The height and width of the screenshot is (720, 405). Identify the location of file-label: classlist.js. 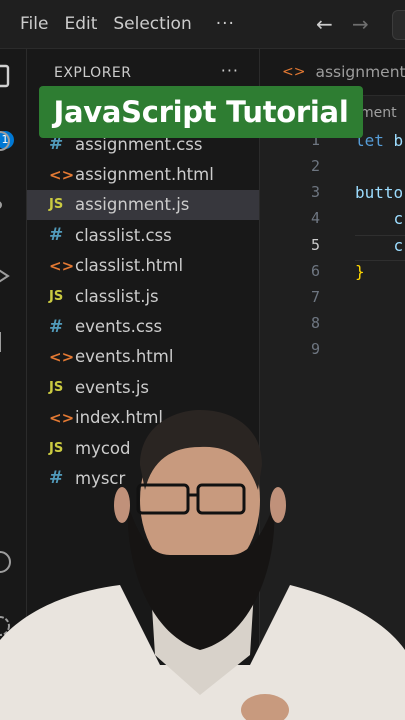
(117, 296).